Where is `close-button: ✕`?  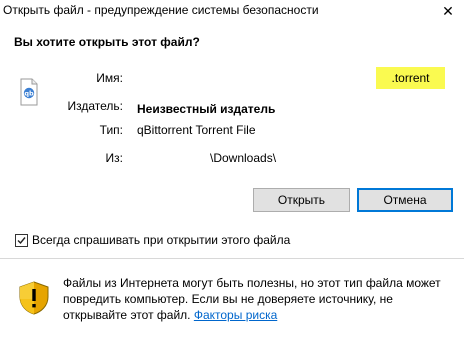 close-button: ✕ is located at coordinates (448, 11).